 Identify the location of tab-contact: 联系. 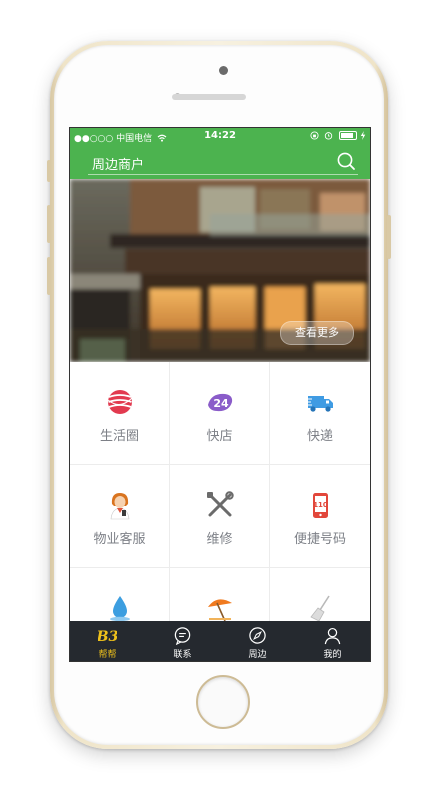
(182, 641).